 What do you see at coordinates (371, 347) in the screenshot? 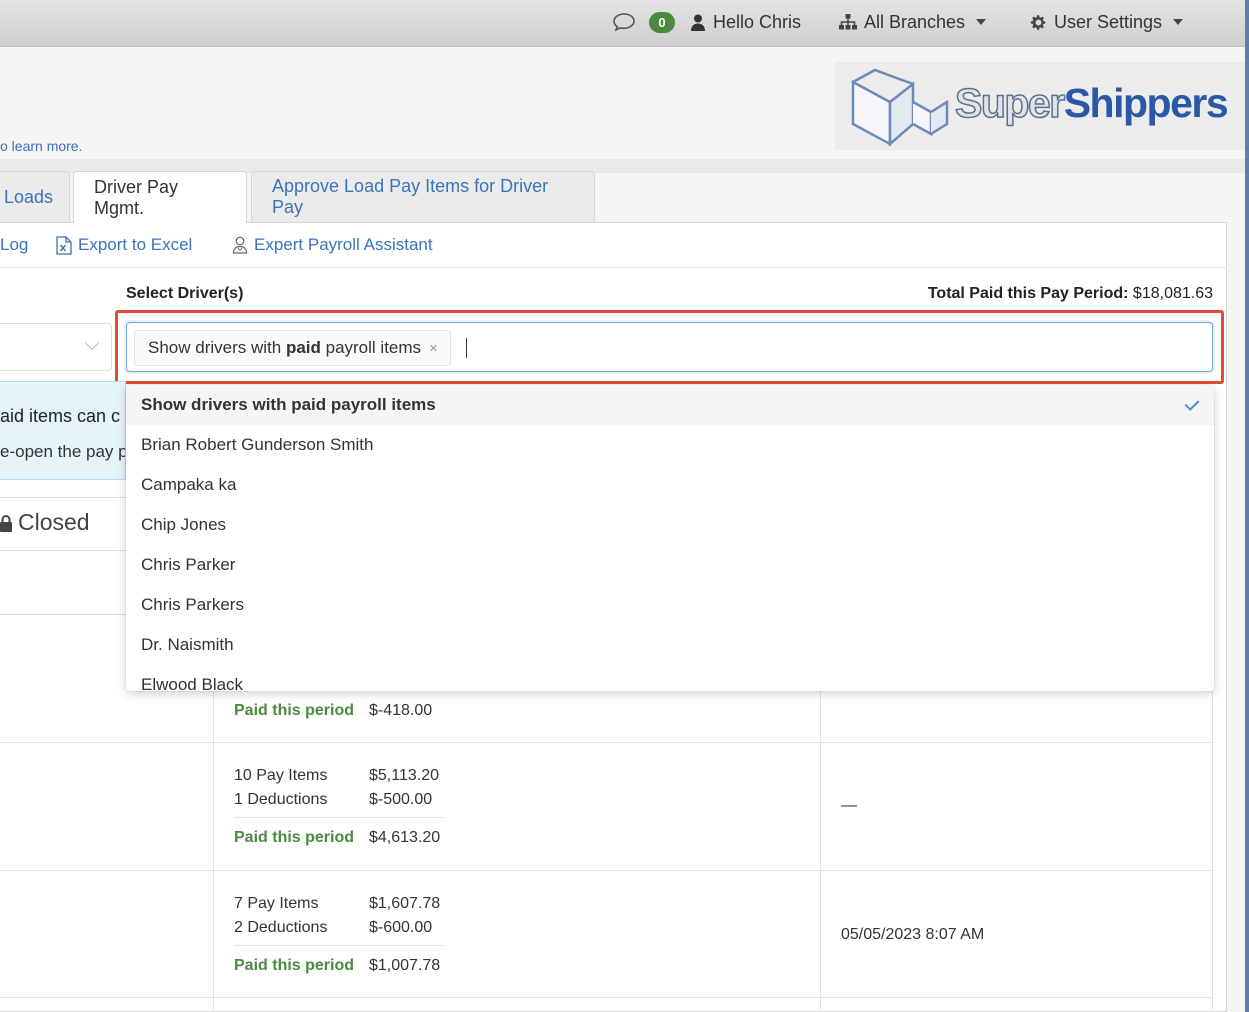
I see `chip-suffix: payroll items` at bounding box center [371, 347].